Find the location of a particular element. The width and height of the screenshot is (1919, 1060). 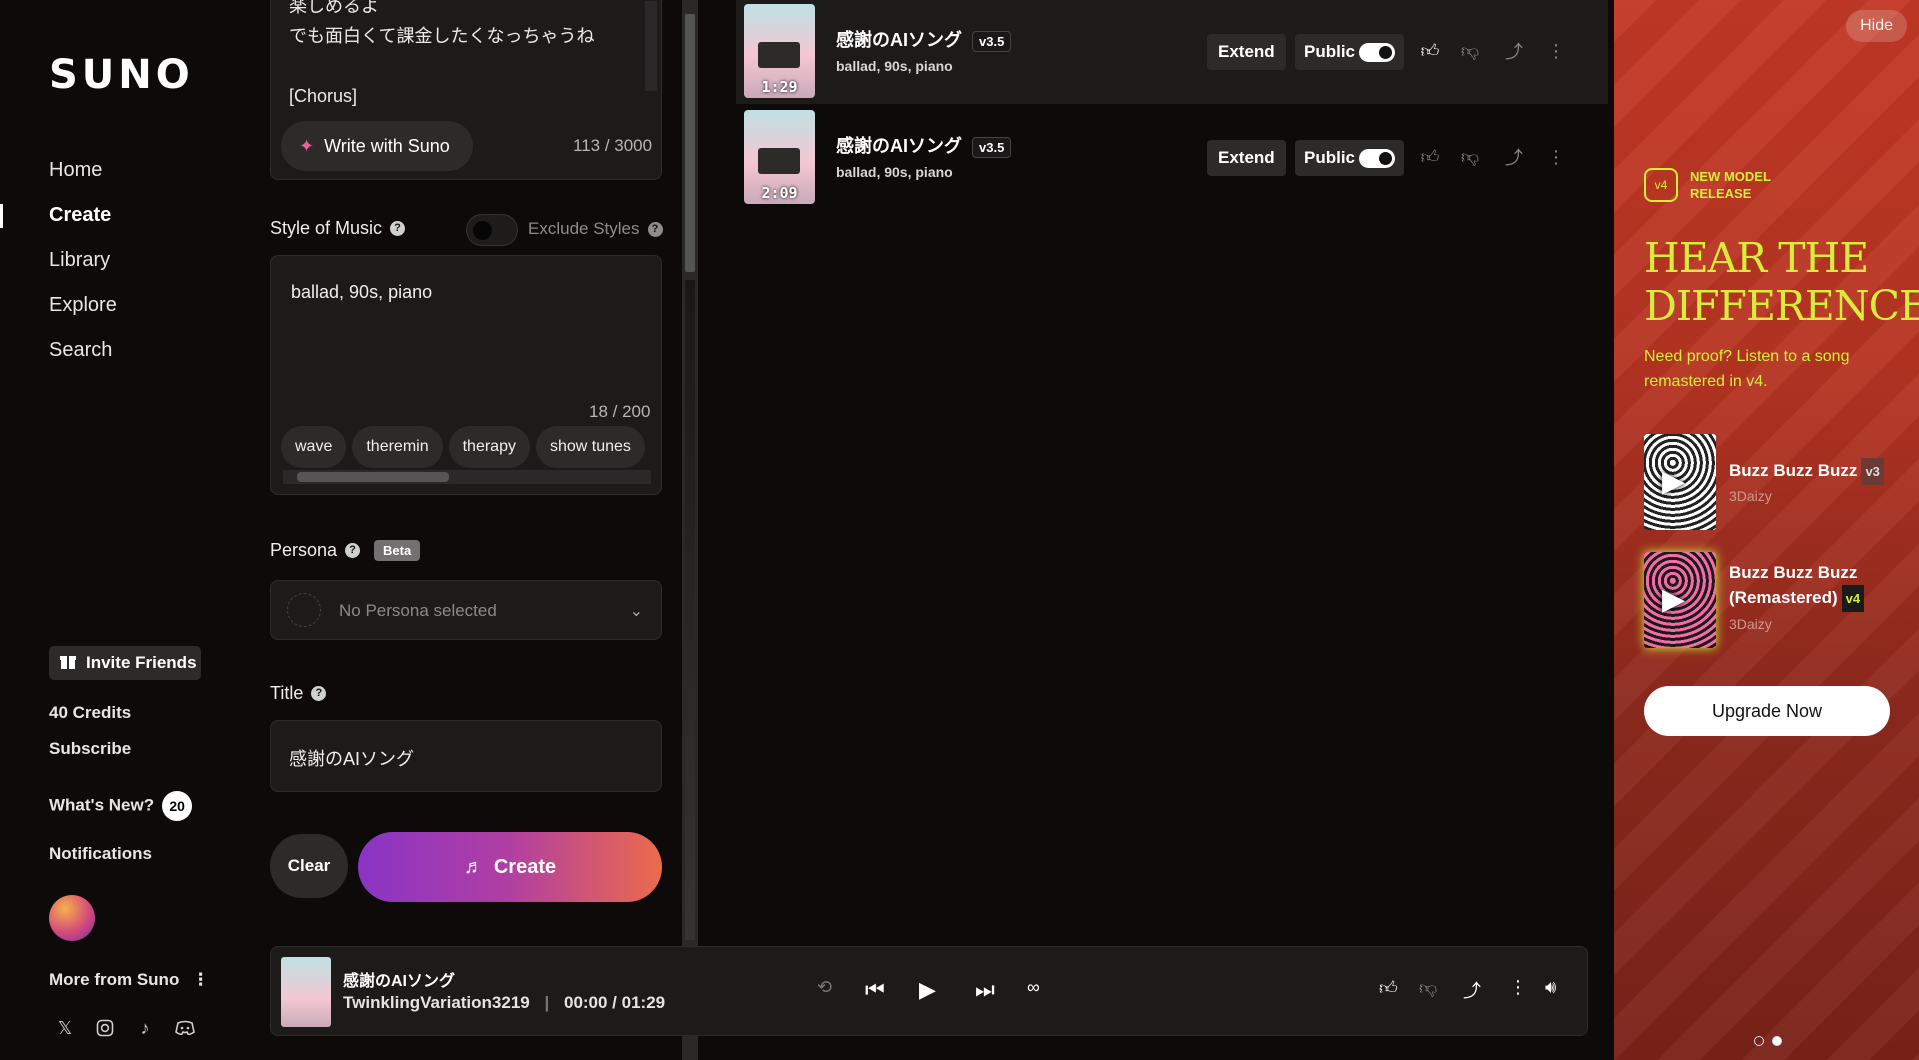

player-title: 感謝のAIソング is located at coordinates (399, 979).